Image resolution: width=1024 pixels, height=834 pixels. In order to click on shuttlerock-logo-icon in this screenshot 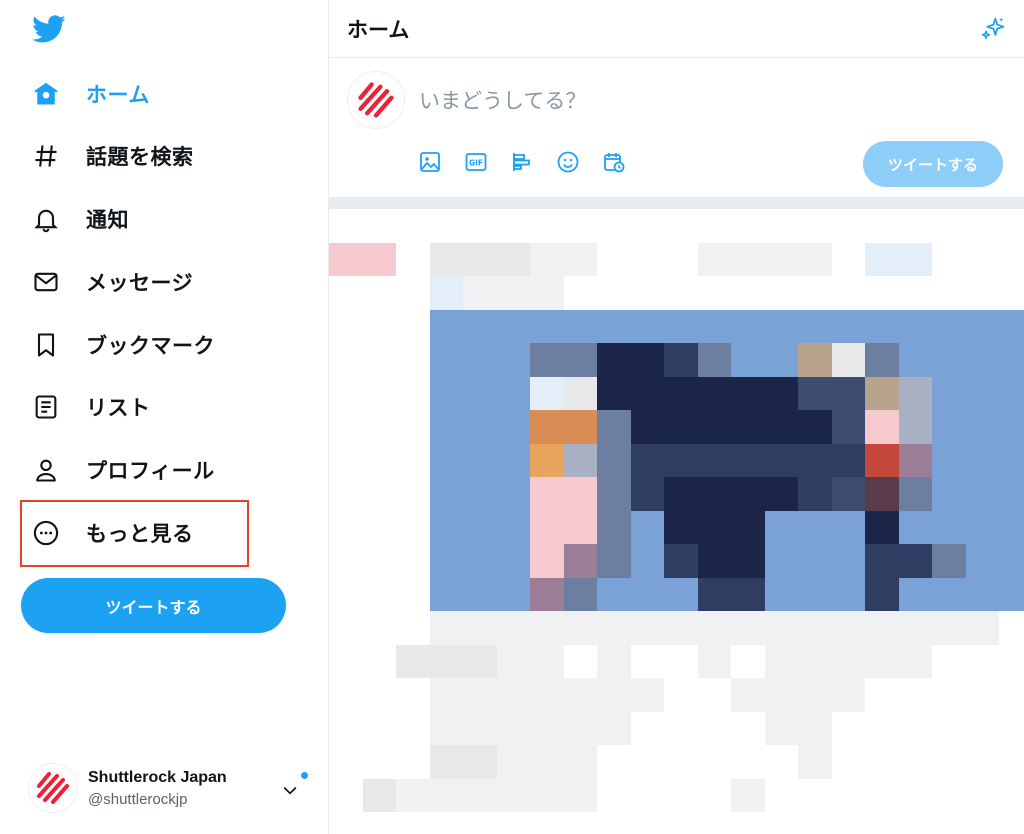, I will do `click(53, 788)`.